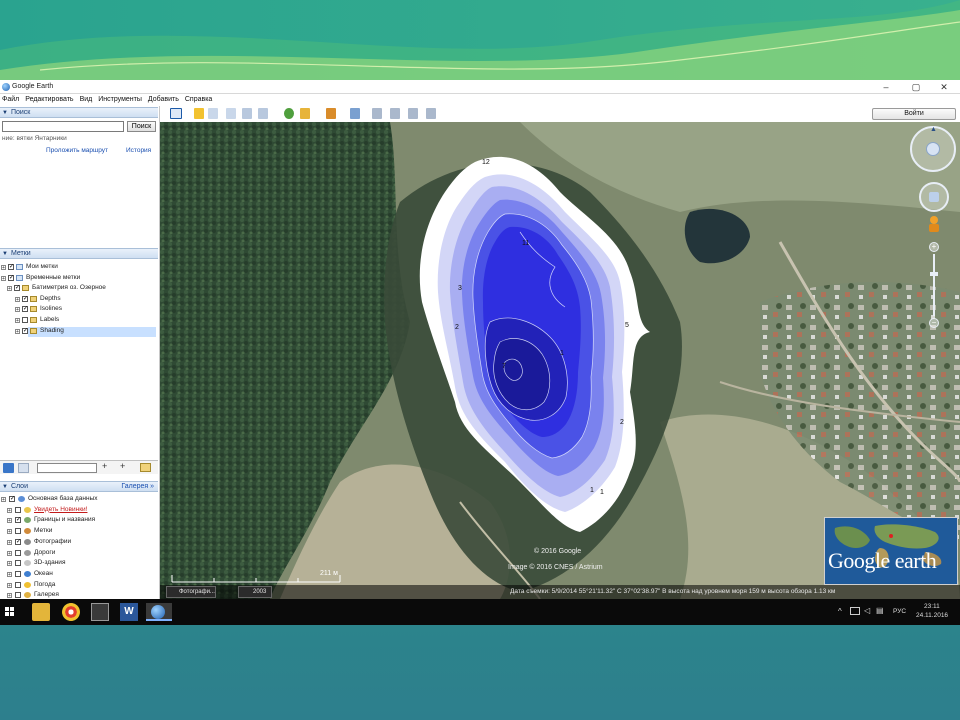 The image size is (960, 720). What do you see at coordinates (51, 308) in the screenshot?
I see `place-label: Isolines` at bounding box center [51, 308].